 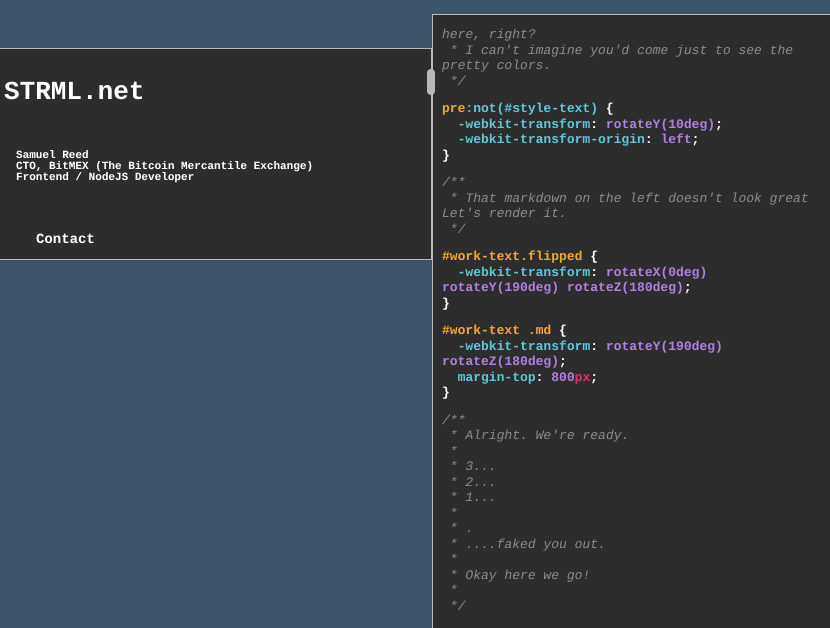 I want to click on code-comment: here, right?, so click(x=489, y=34).